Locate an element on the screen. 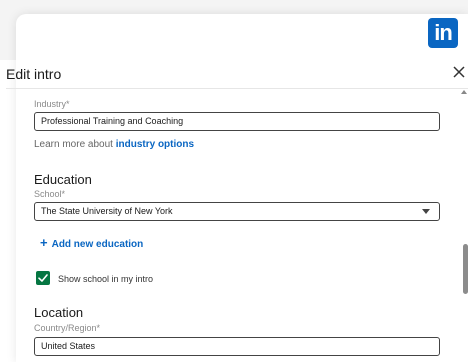 The height and width of the screenshot is (362, 468). chevron-down-icon is located at coordinates (426, 211).